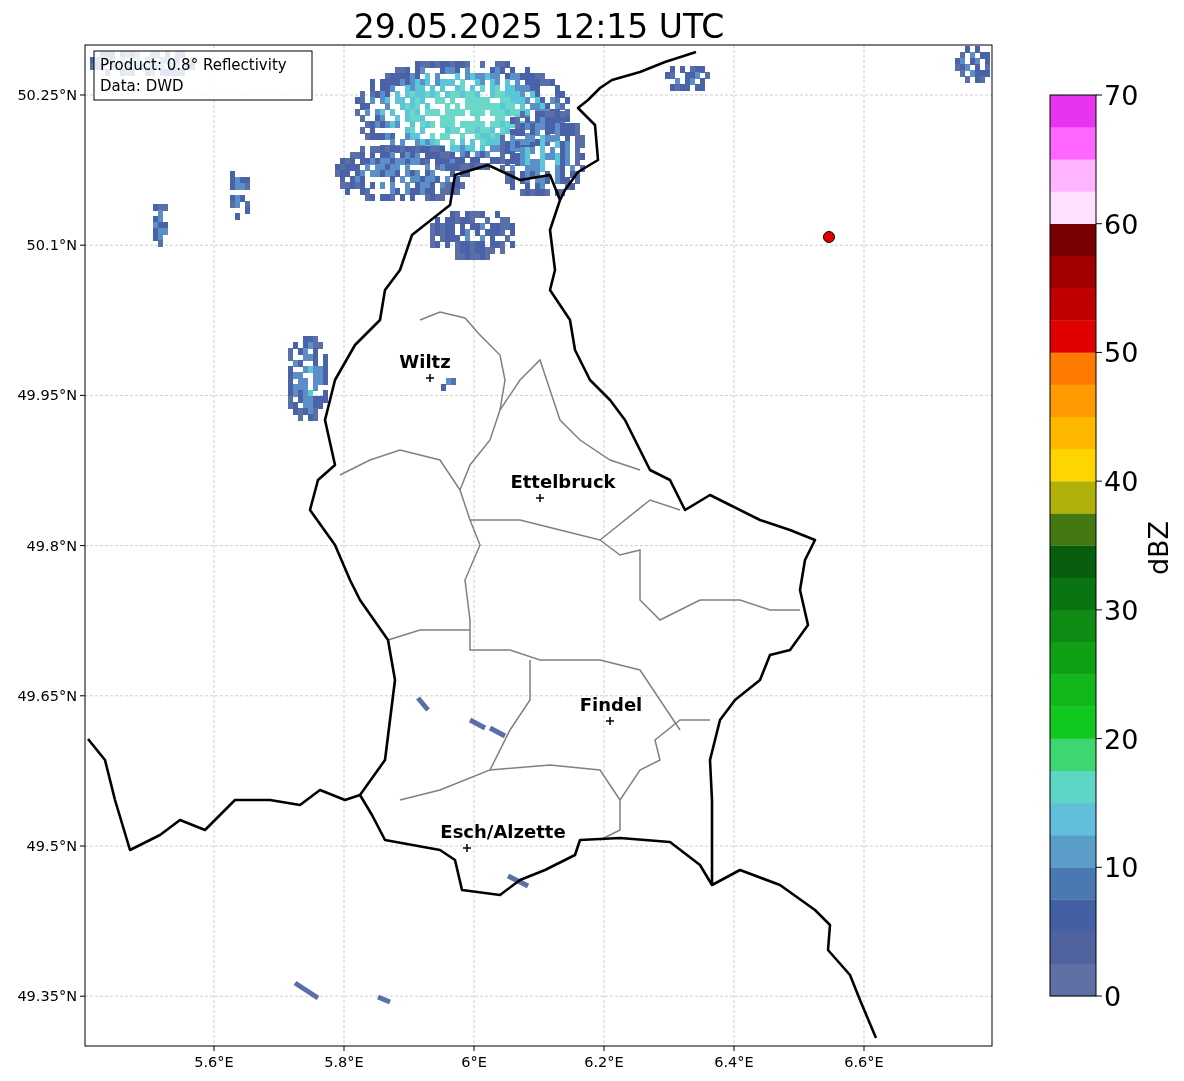 The width and height of the screenshot is (1184, 1081). I want to click on colorbar-tick-label: 30, so click(1121, 610).